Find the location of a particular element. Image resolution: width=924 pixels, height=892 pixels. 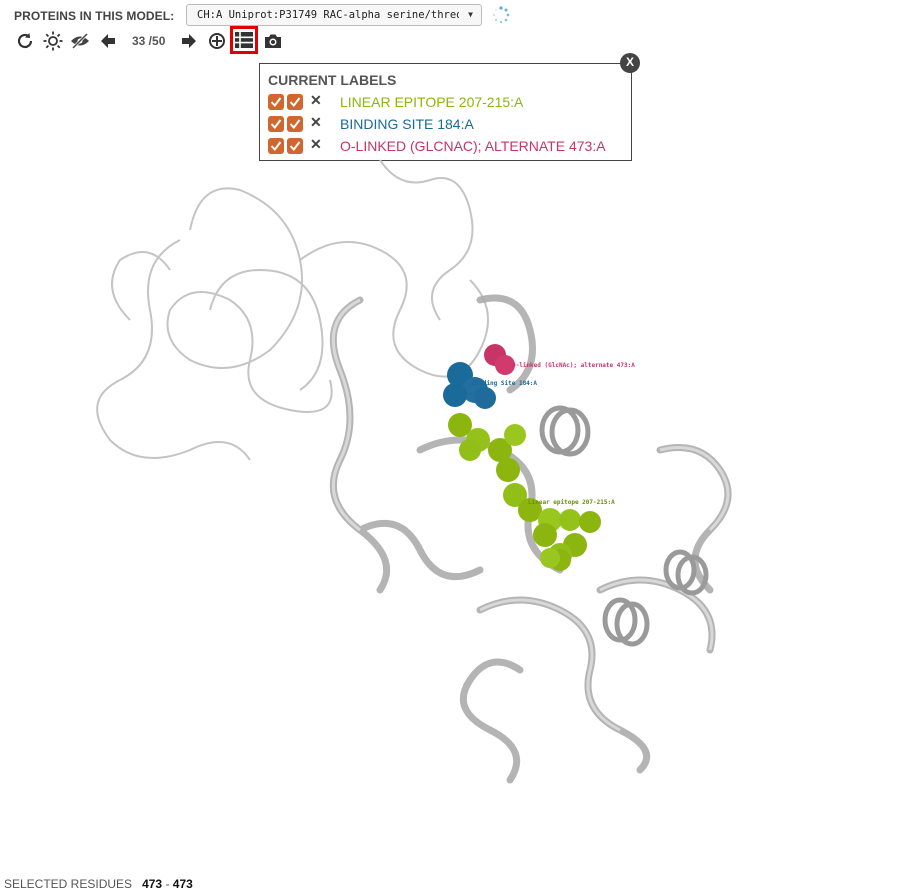

labels-table-icon is located at coordinates (244, 40).